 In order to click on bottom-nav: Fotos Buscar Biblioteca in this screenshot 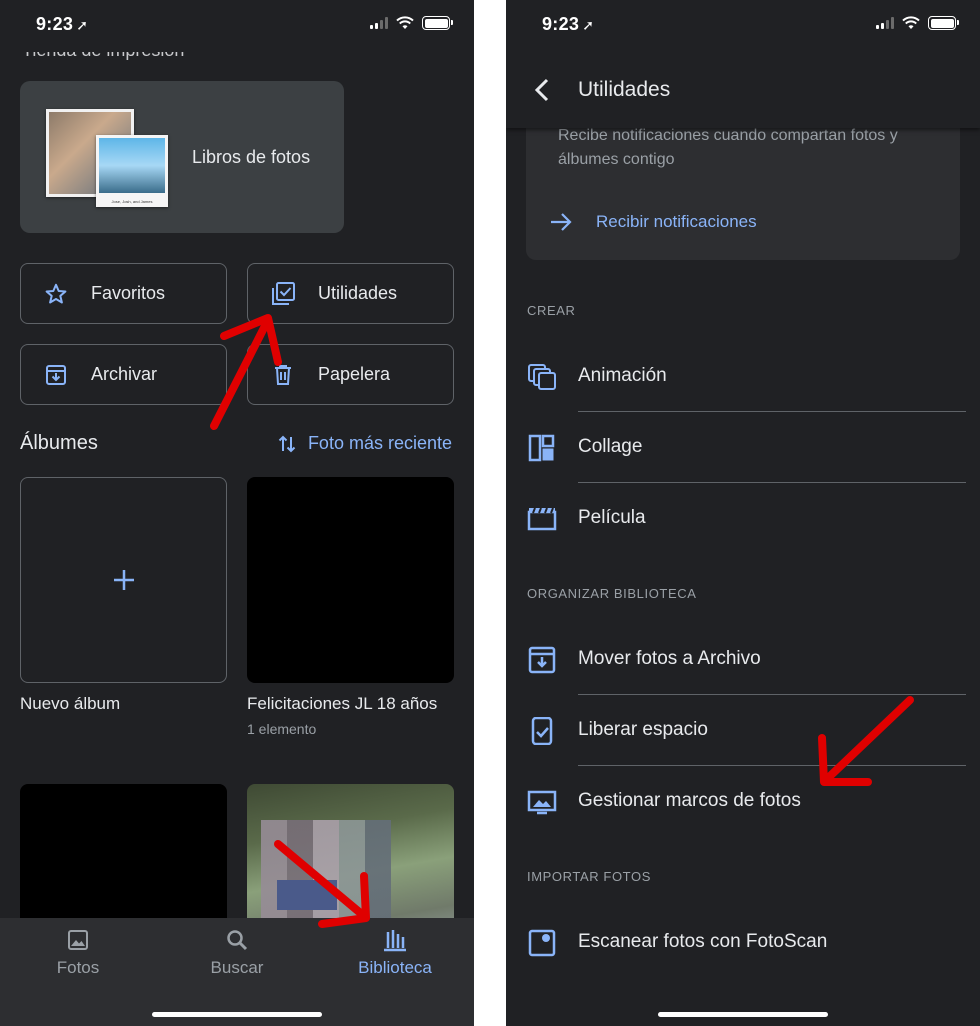, I will do `click(237, 972)`.